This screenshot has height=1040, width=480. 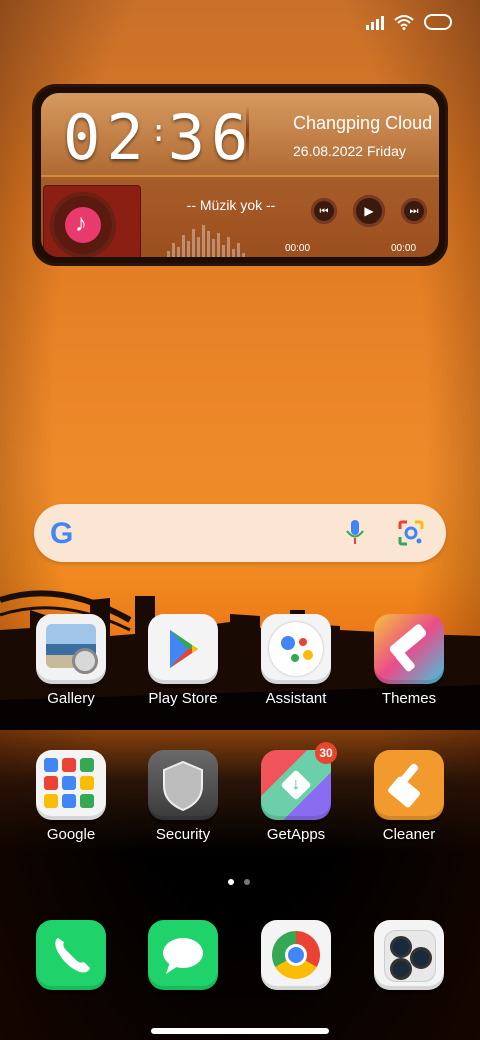 What do you see at coordinates (231, 882) in the screenshot?
I see `page-dot-active` at bounding box center [231, 882].